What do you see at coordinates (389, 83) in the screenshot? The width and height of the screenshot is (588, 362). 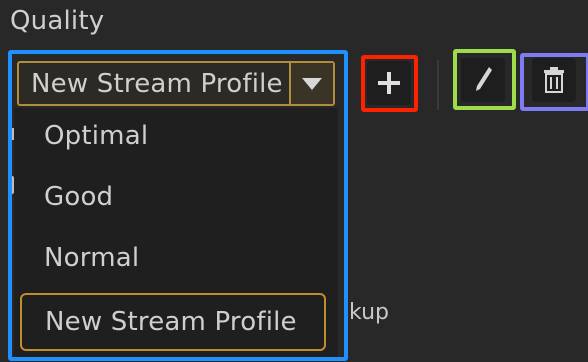 I see `highlight-box-add` at bounding box center [389, 83].